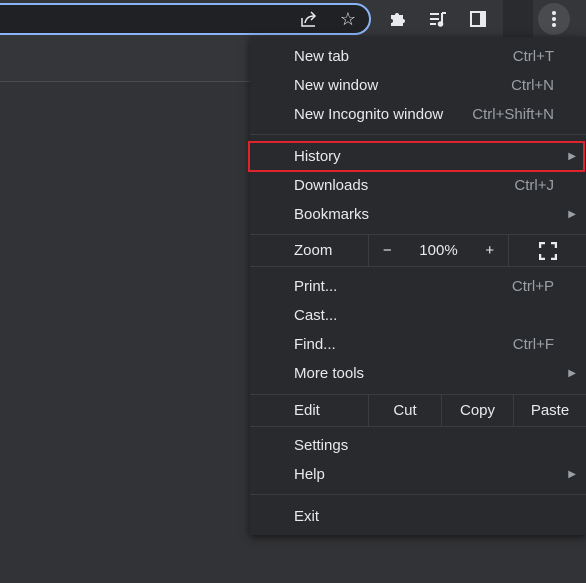 The image size is (586, 583). I want to click on shortcut: Ctrl+T, so click(533, 56).